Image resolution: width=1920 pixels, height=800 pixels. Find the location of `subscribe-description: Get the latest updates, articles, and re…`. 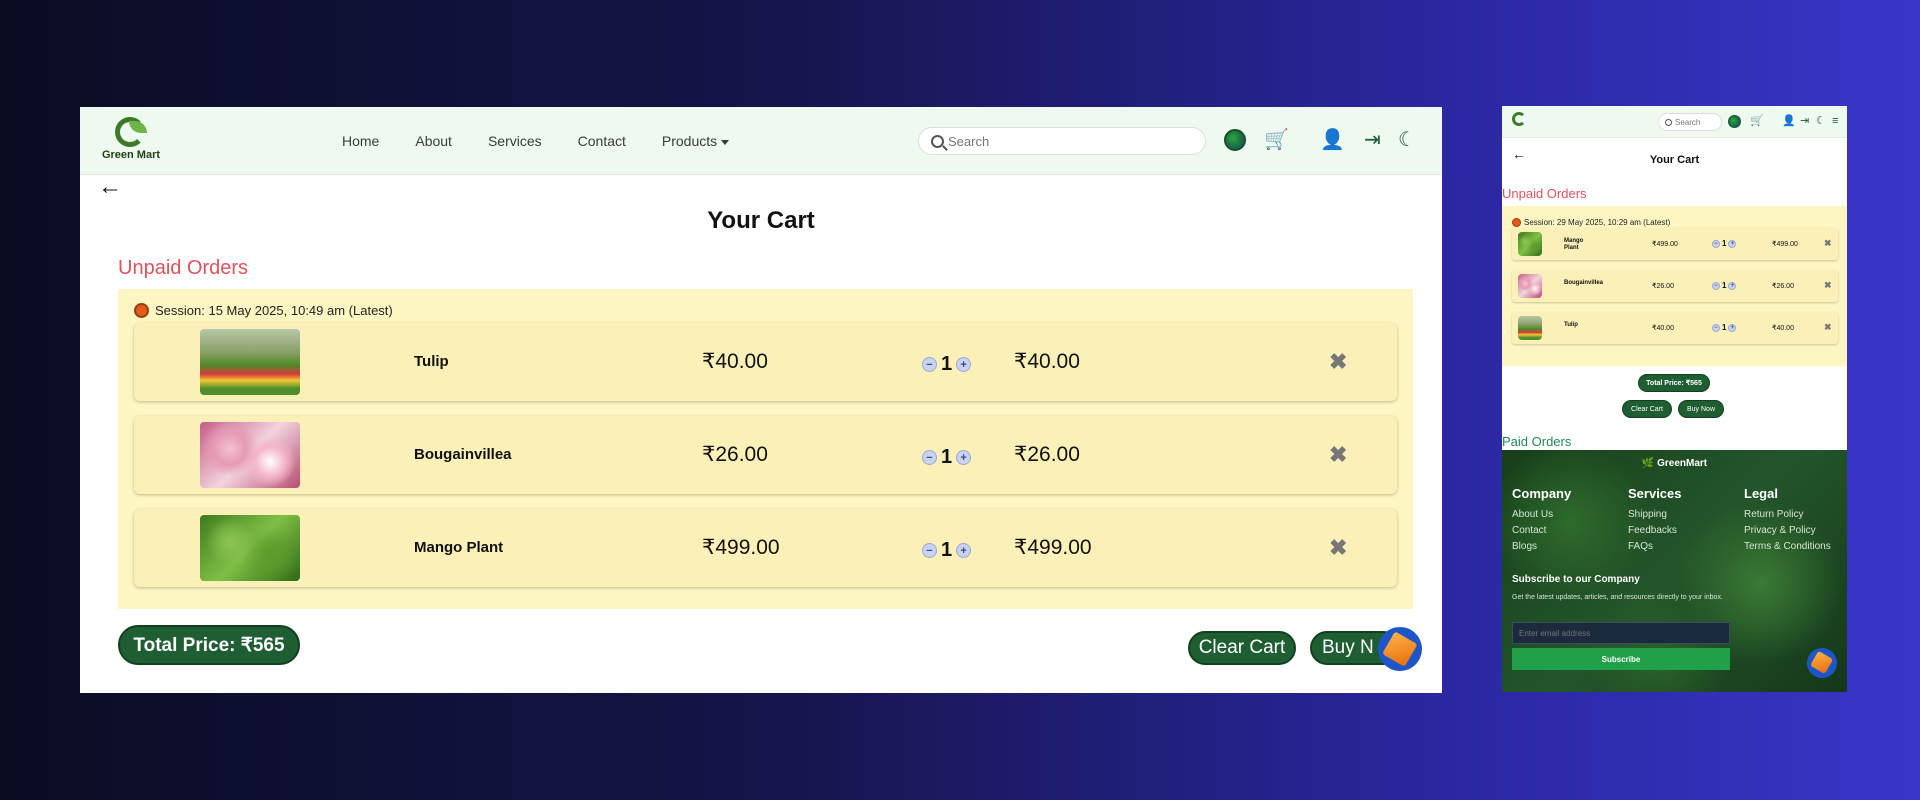

subscribe-description: Get the latest updates, articles, and re… is located at coordinates (1617, 597).